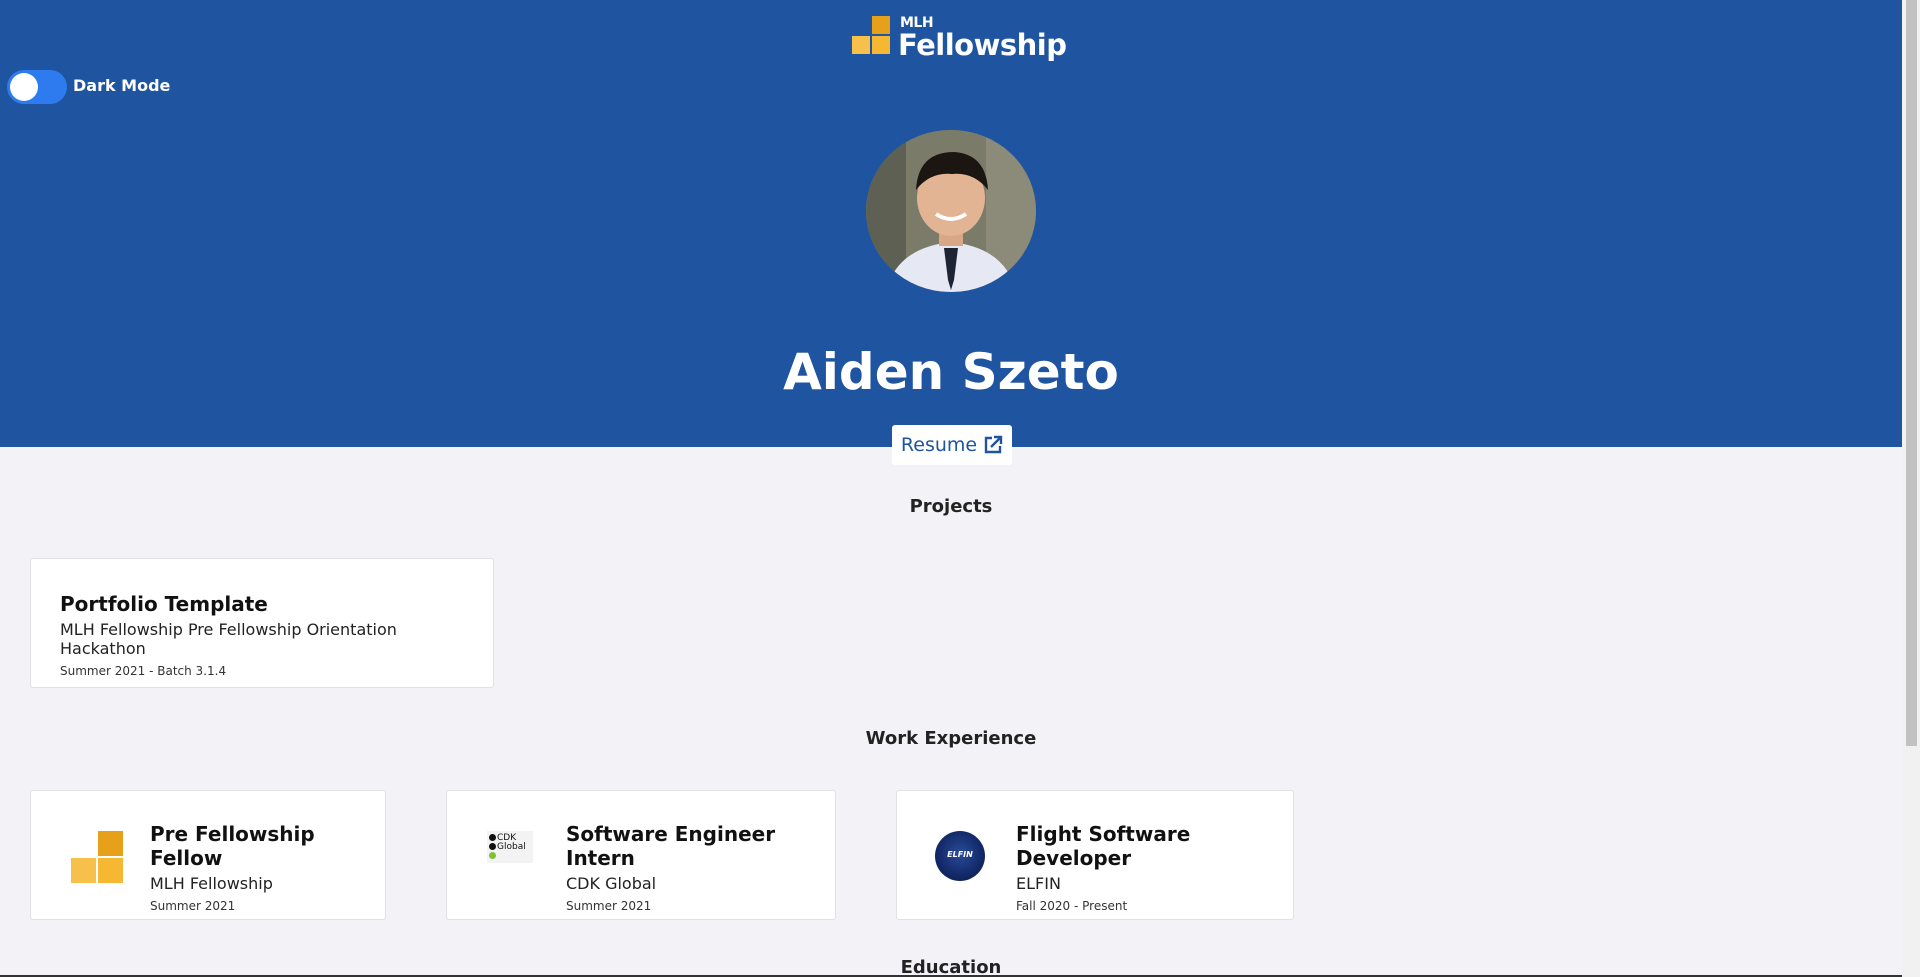 Image resolution: width=1920 pixels, height=977 pixels. I want to click on work-title: Software Engineer Intern, so click(671, 846).